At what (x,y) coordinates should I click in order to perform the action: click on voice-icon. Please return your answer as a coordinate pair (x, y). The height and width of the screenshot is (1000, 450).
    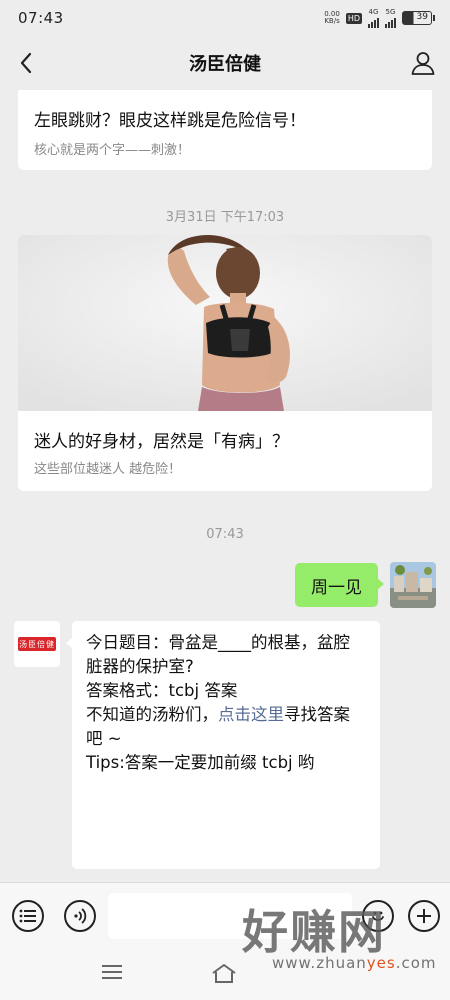
    Looking at the image, I should click on (80, 916).